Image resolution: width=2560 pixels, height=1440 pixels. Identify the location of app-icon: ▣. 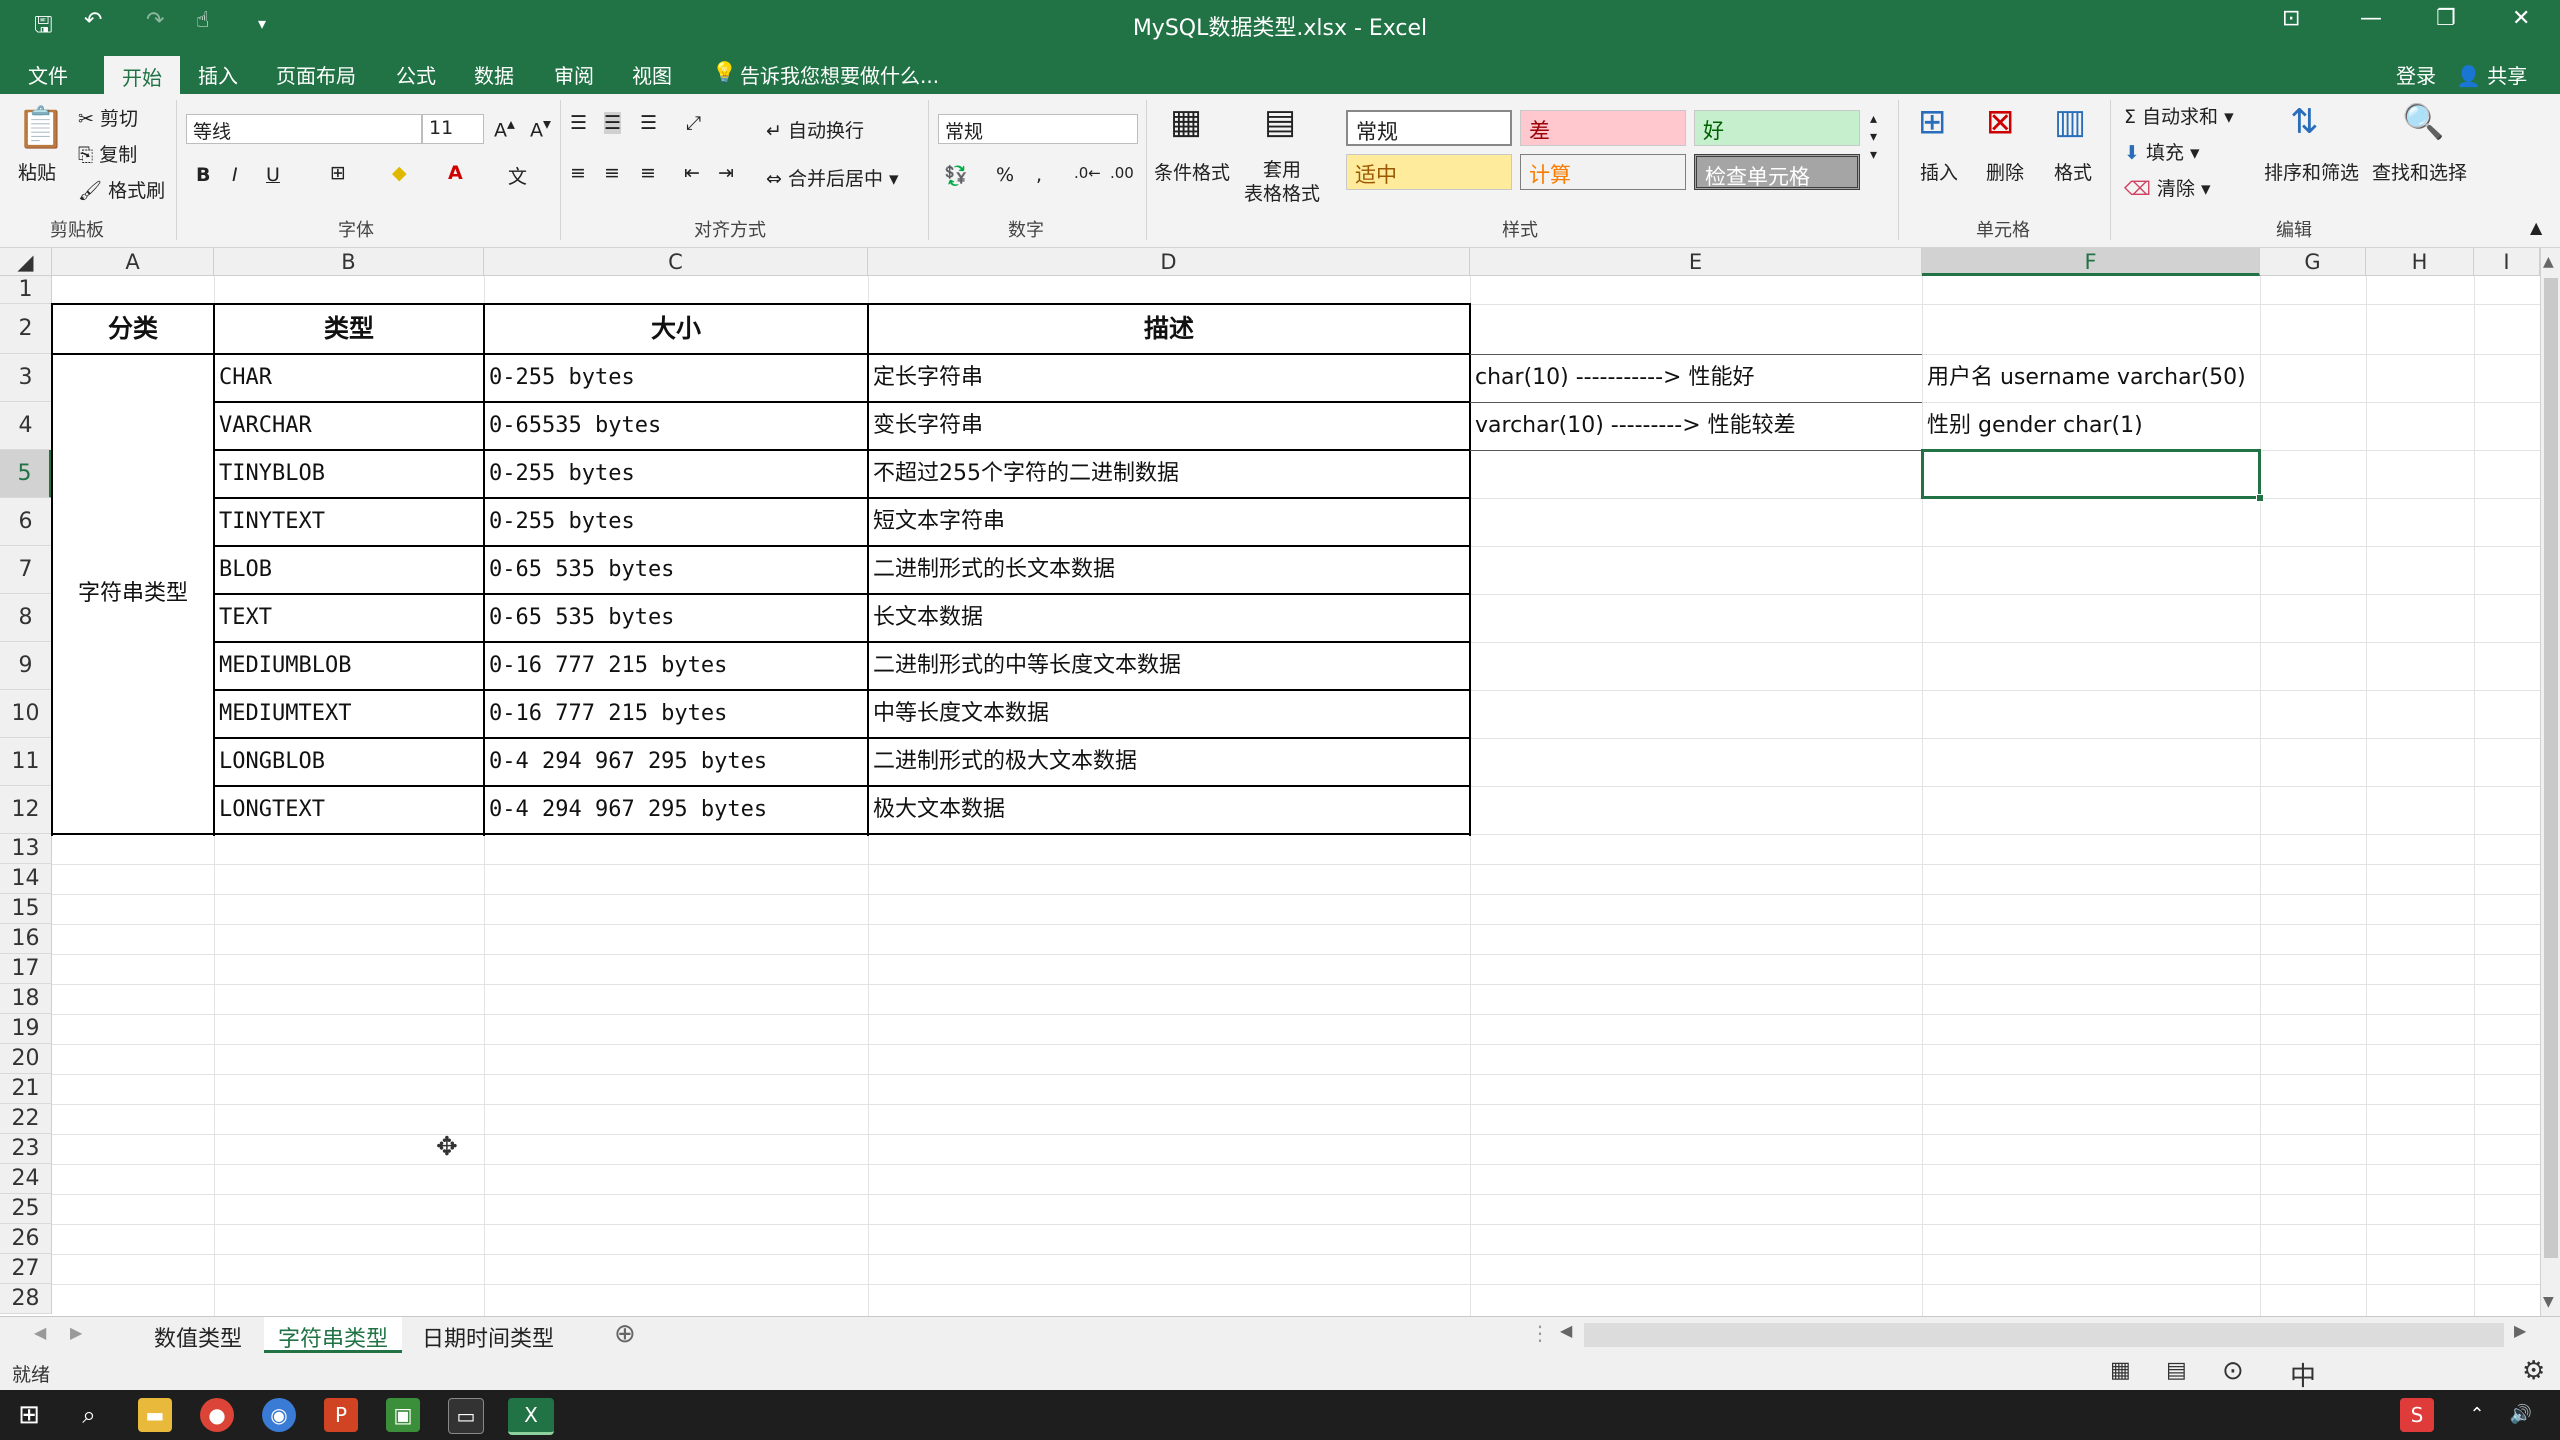
(403, 1415).